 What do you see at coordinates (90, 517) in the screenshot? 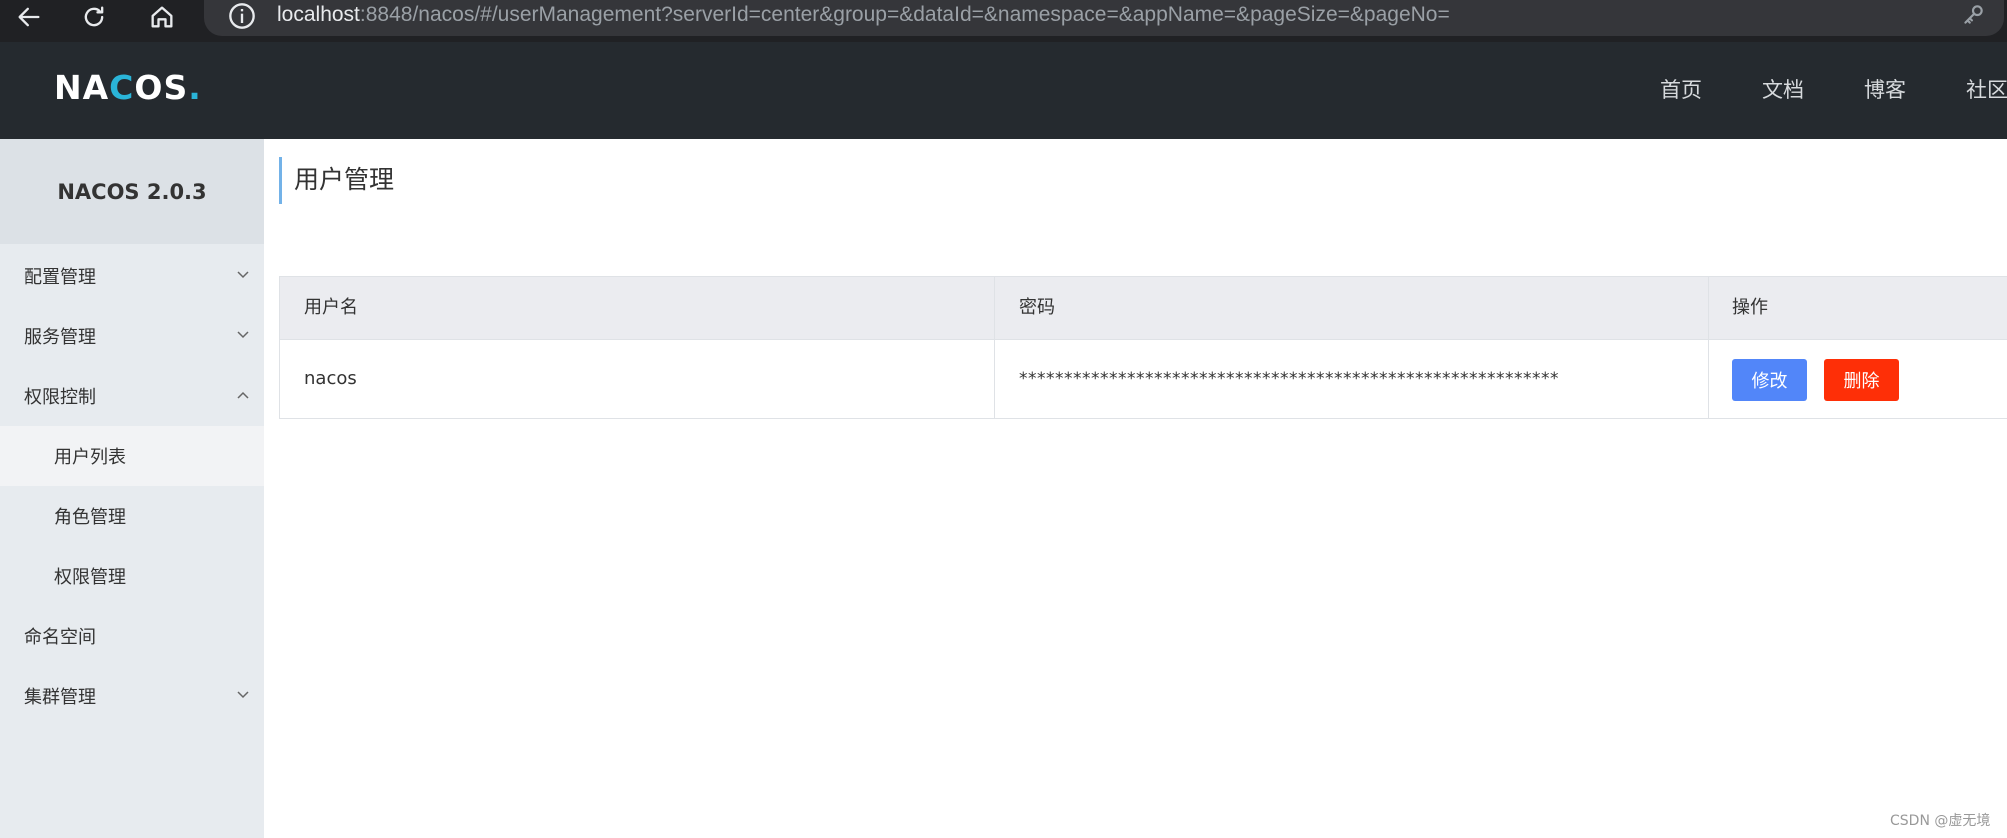
I see `sidebar-item-label: 角色管理` at bounding box center [90, 517].